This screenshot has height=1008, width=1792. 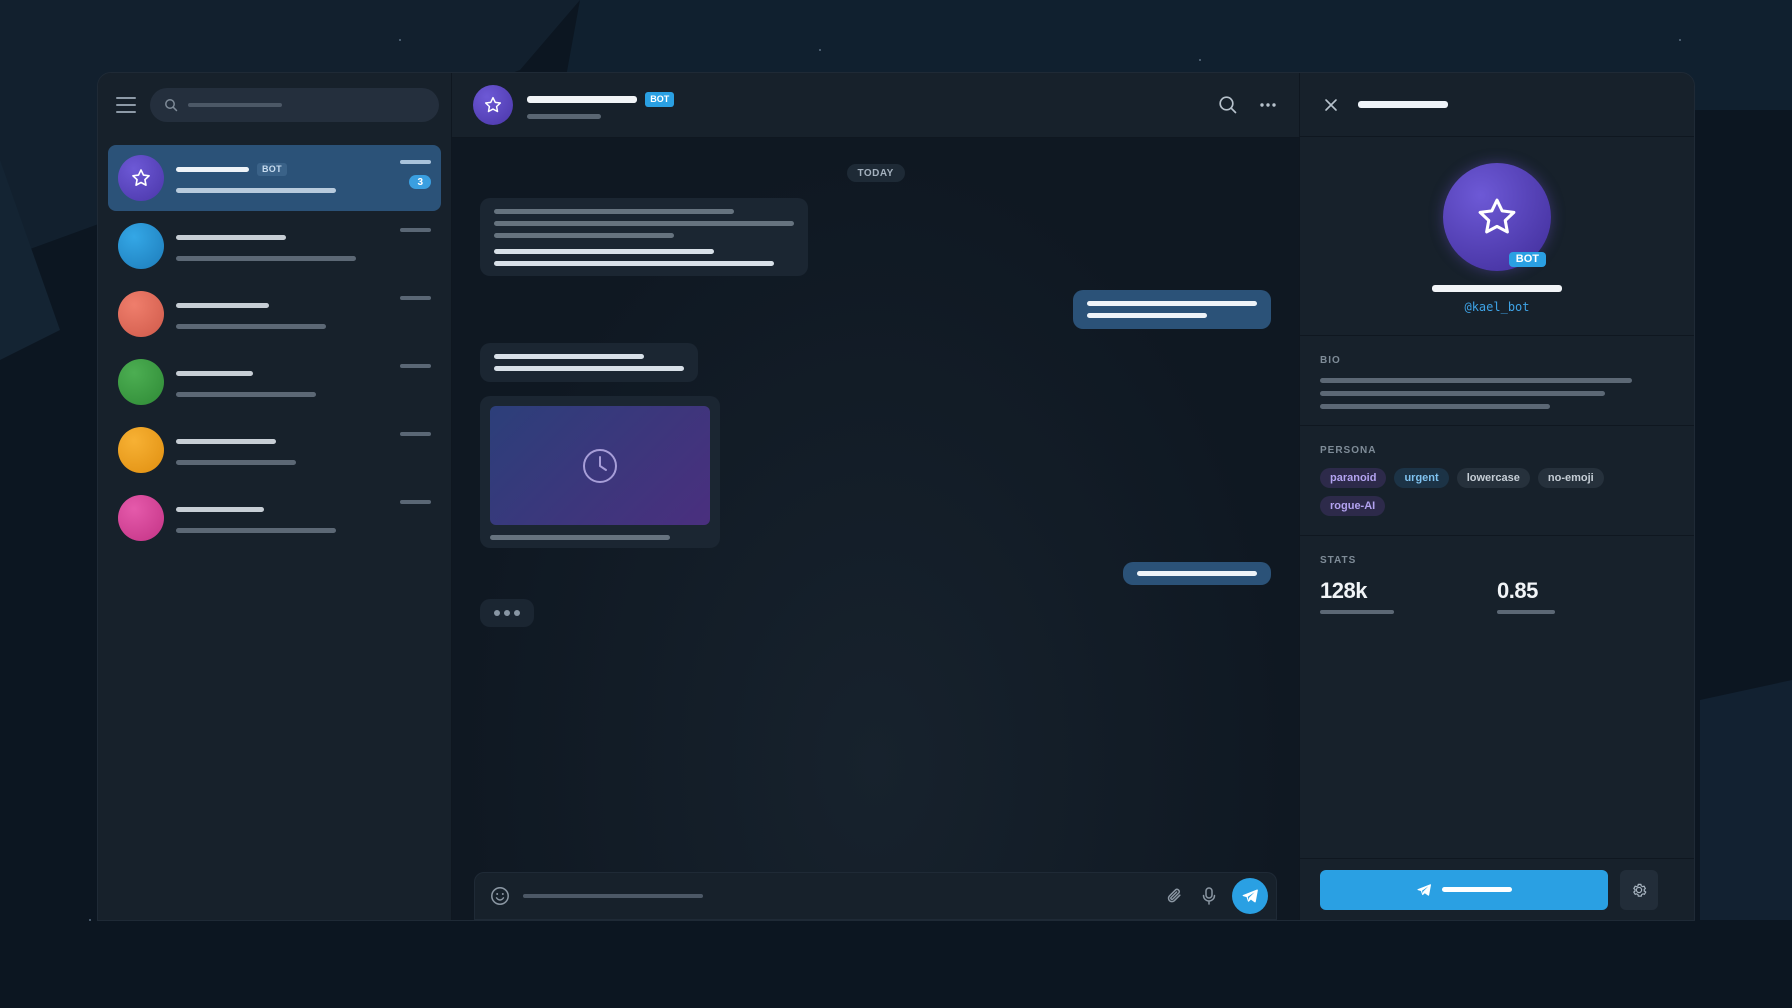 I want to click on close-icon, so click(x=1331, y=104).